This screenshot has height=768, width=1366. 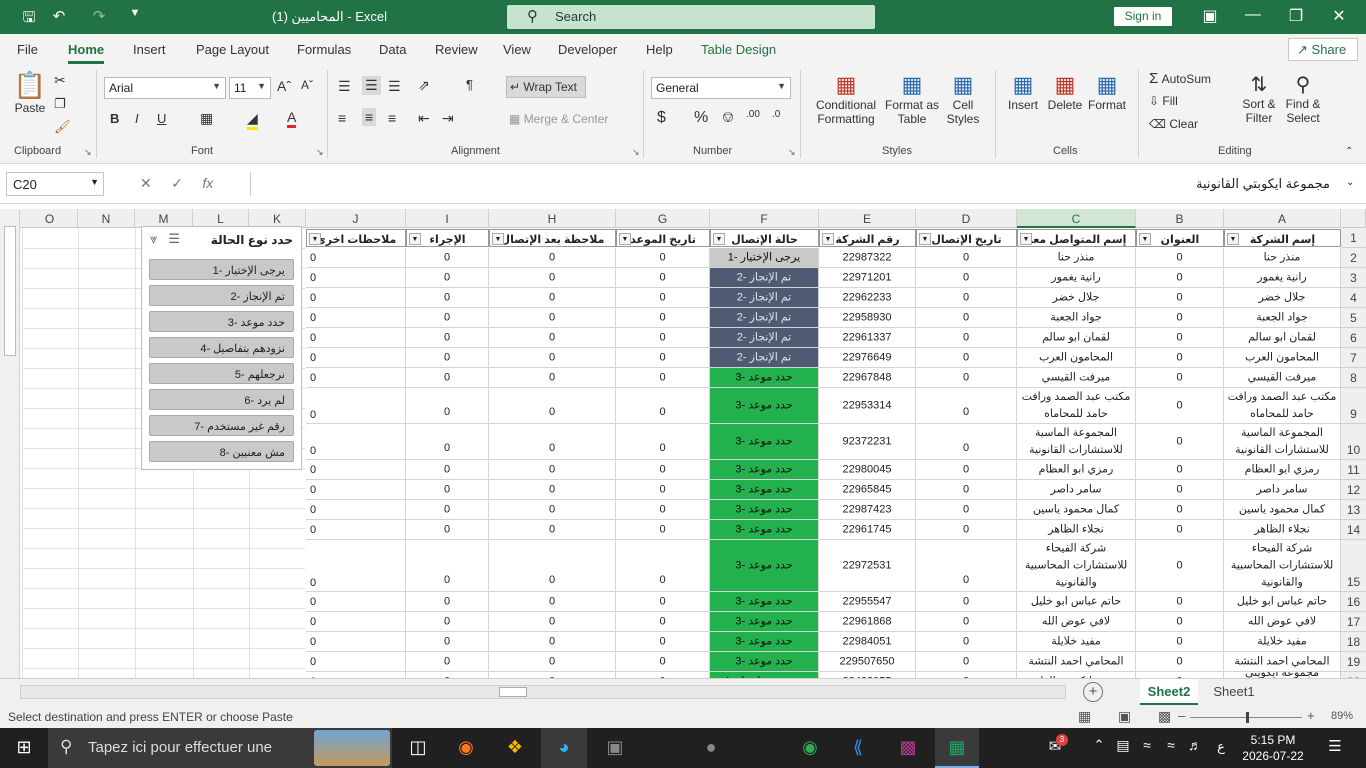 What do you see at coordinates (1180, 358) in the screenshot?
I see `cell-b7: 0` at bounding box center [1180, 358].